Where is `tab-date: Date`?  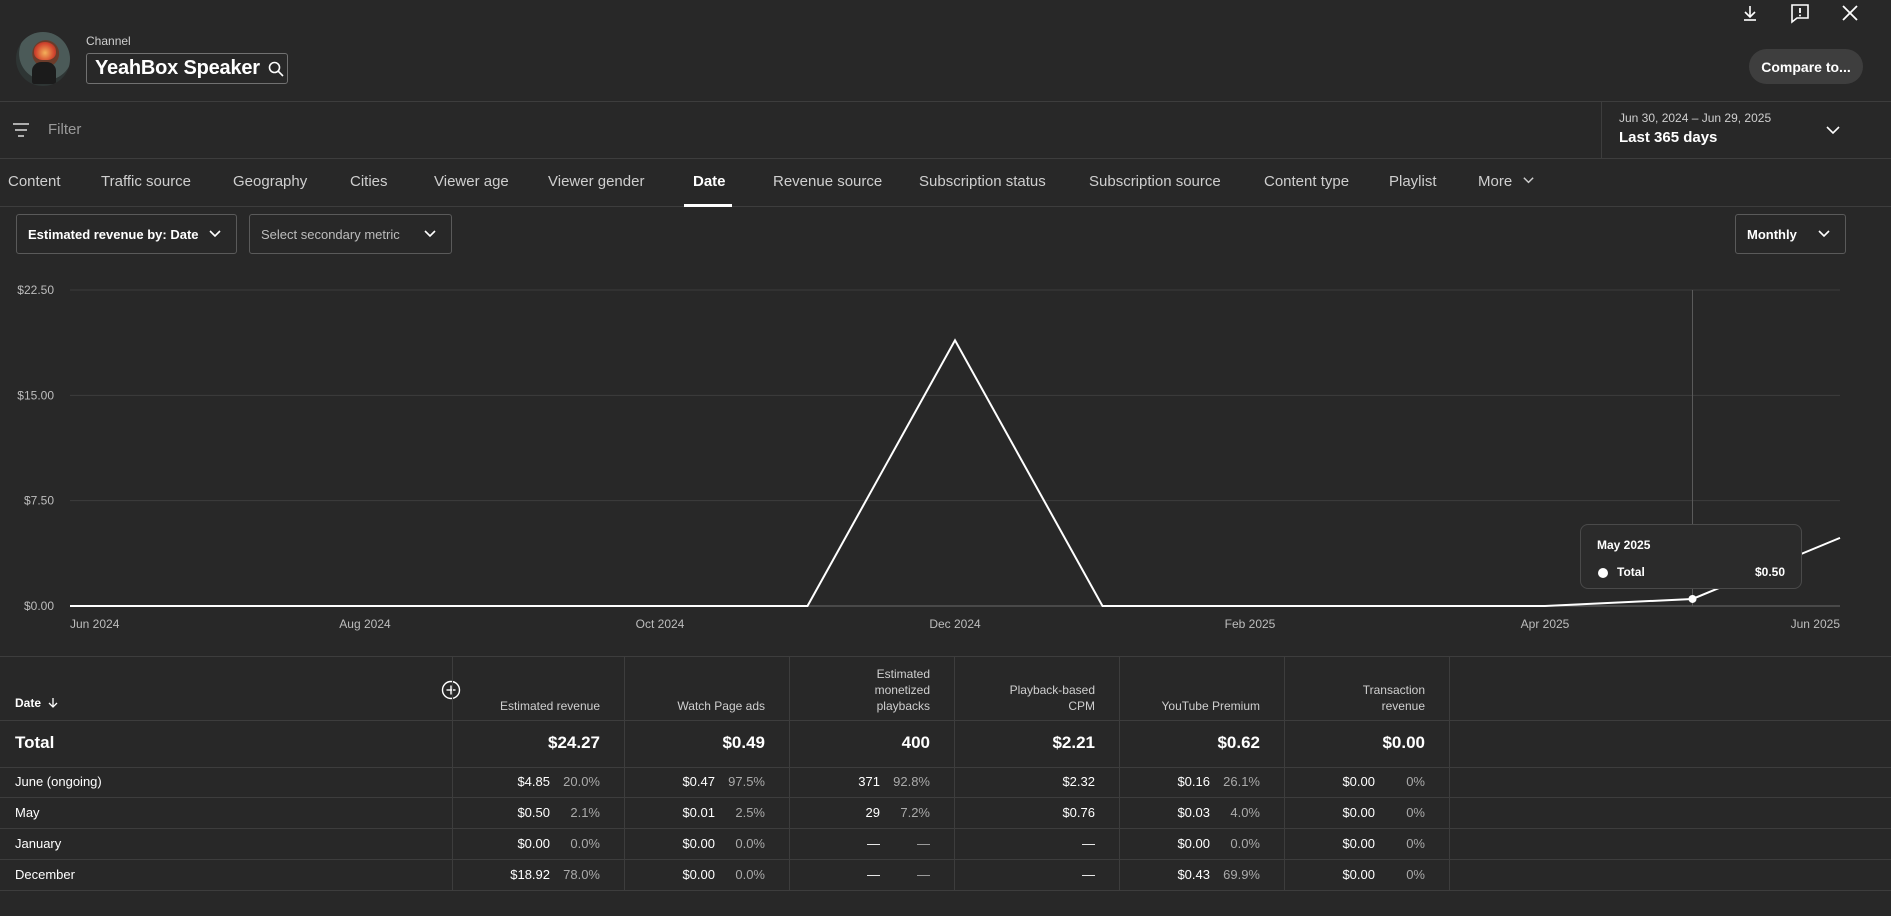 tab-date: Date is located at coordinates (709, 181).